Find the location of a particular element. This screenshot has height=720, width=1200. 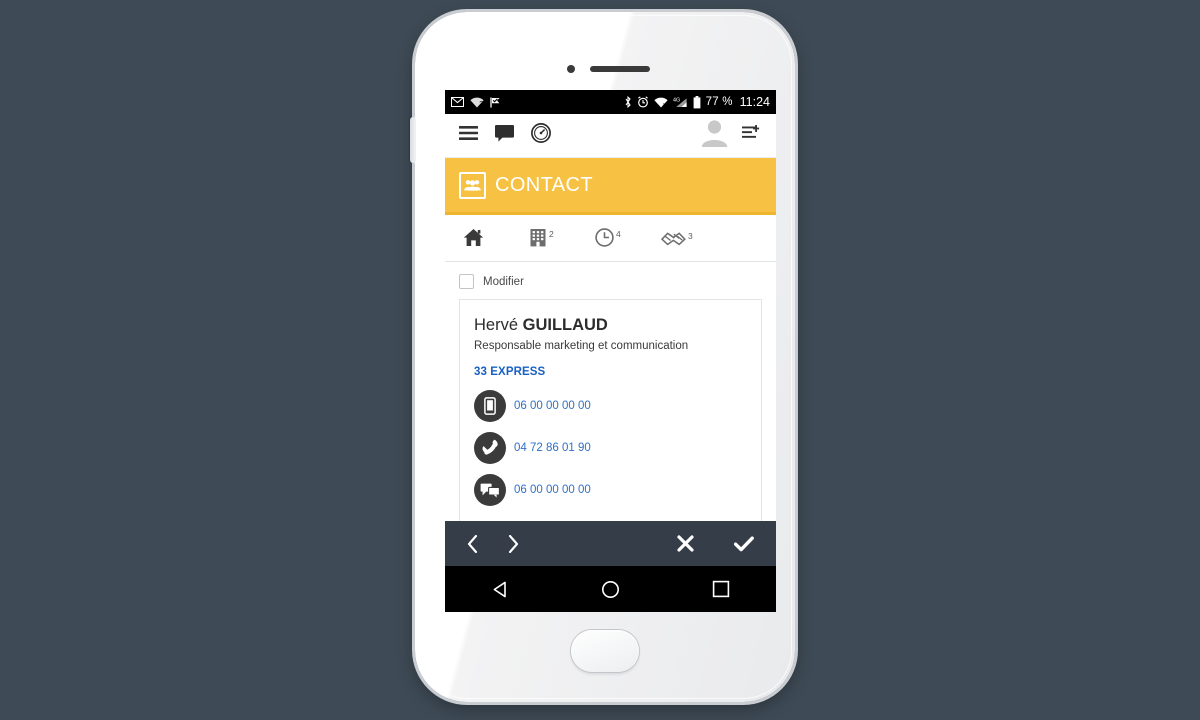

contact-landline-value: 04 72 86 01 90 is located at coordinates (552, 448).